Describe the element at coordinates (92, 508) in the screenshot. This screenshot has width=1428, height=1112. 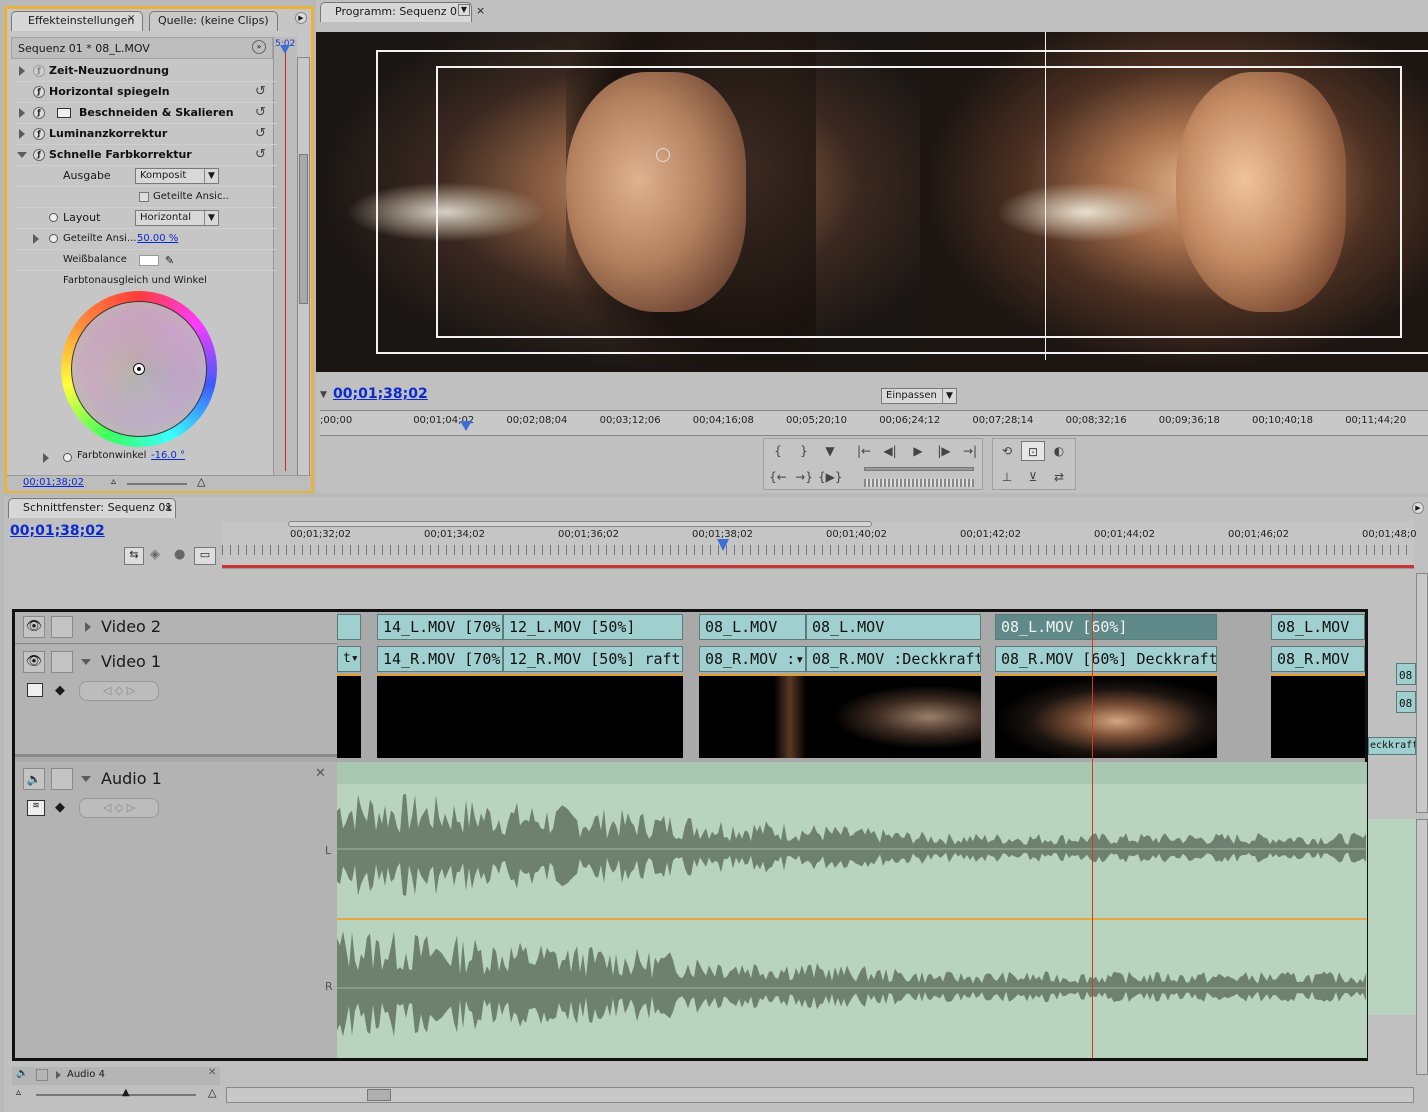
I see `tab-timeline: Schnittfenster: Sequenz 01` at that location.